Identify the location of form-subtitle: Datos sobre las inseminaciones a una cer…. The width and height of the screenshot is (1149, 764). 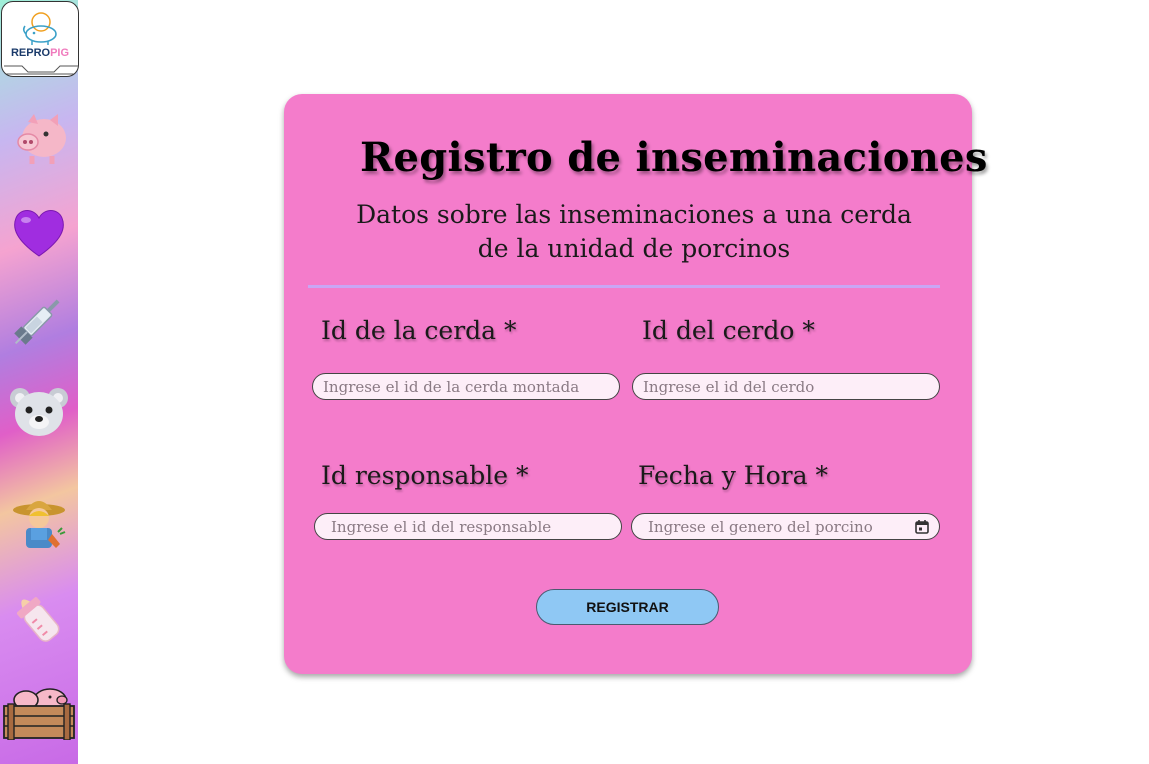
(634, 232).